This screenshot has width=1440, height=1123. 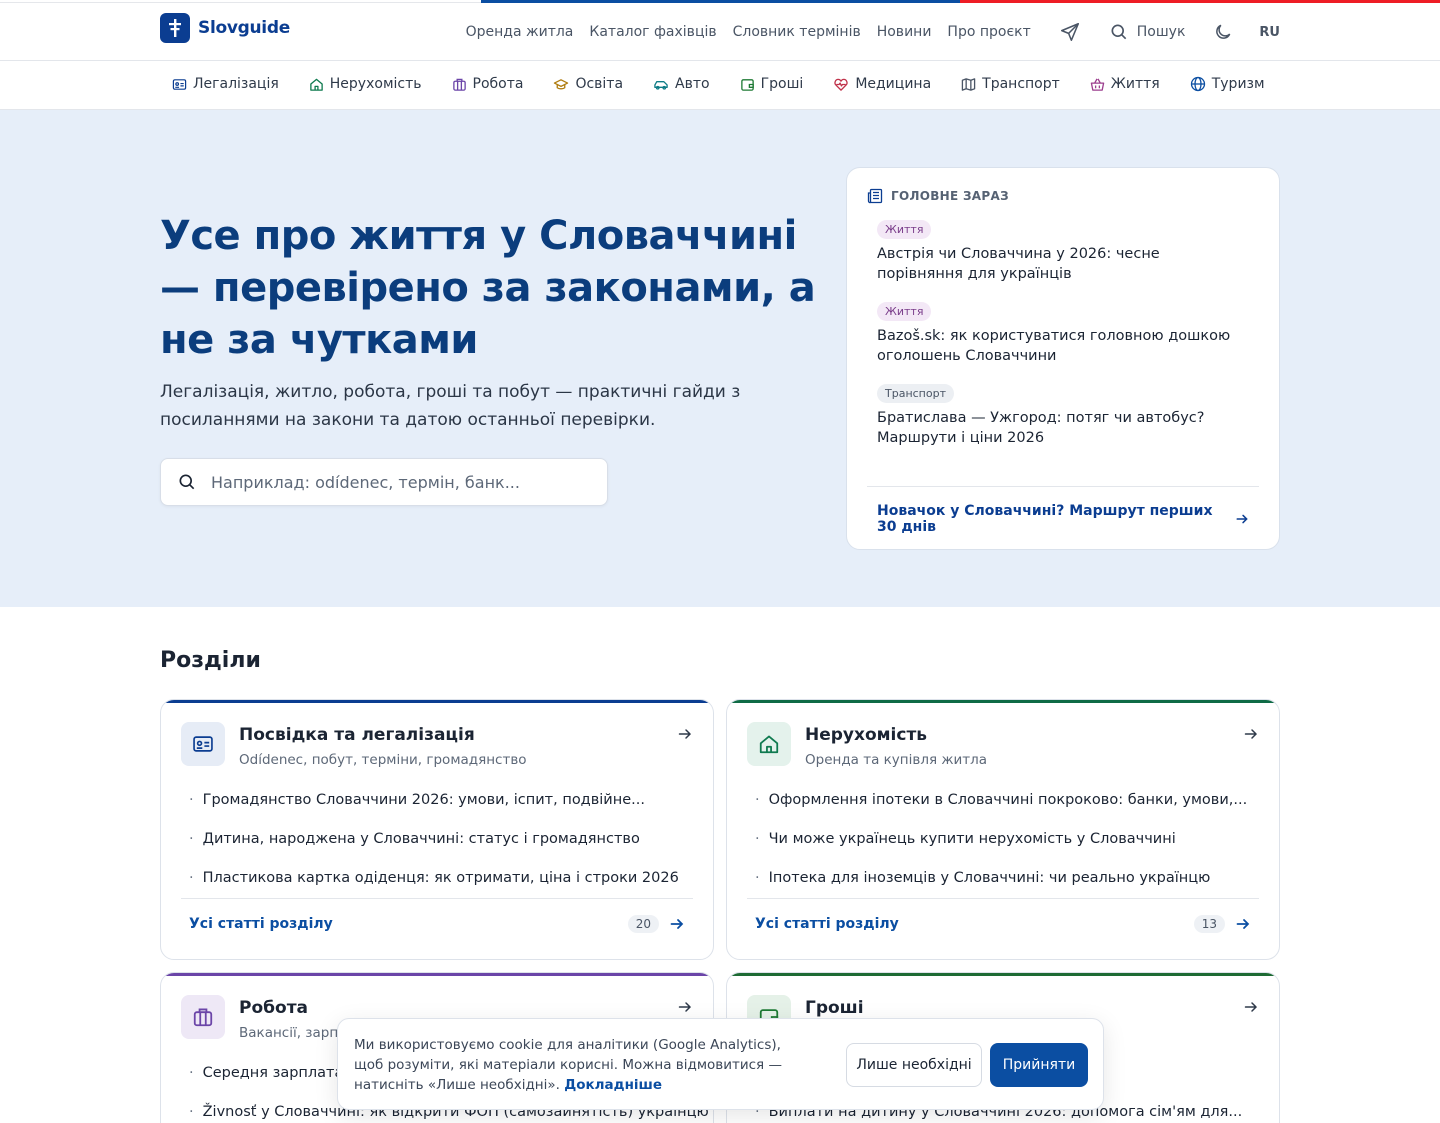 I want to click on category-realty: Нерухомість, so click(x=365, y=84).